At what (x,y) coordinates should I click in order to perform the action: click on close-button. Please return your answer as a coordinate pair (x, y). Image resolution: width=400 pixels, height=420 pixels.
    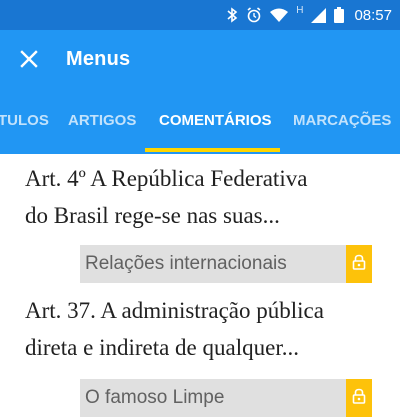
    Looking at the image, I should click on (29, 61).